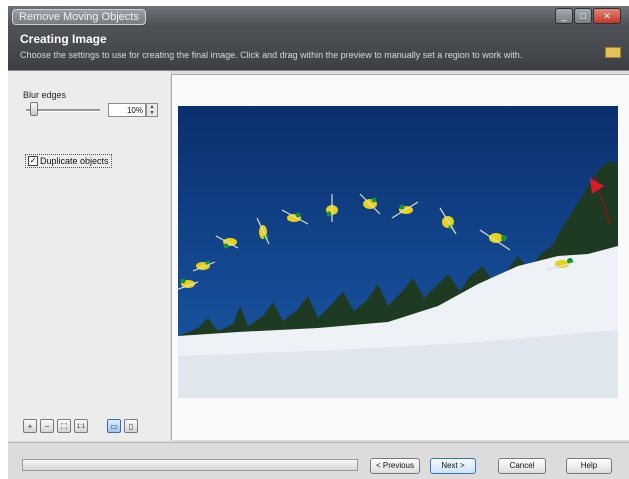  I want to click on window-title: Remove Moving Objects, so click(79, 17).